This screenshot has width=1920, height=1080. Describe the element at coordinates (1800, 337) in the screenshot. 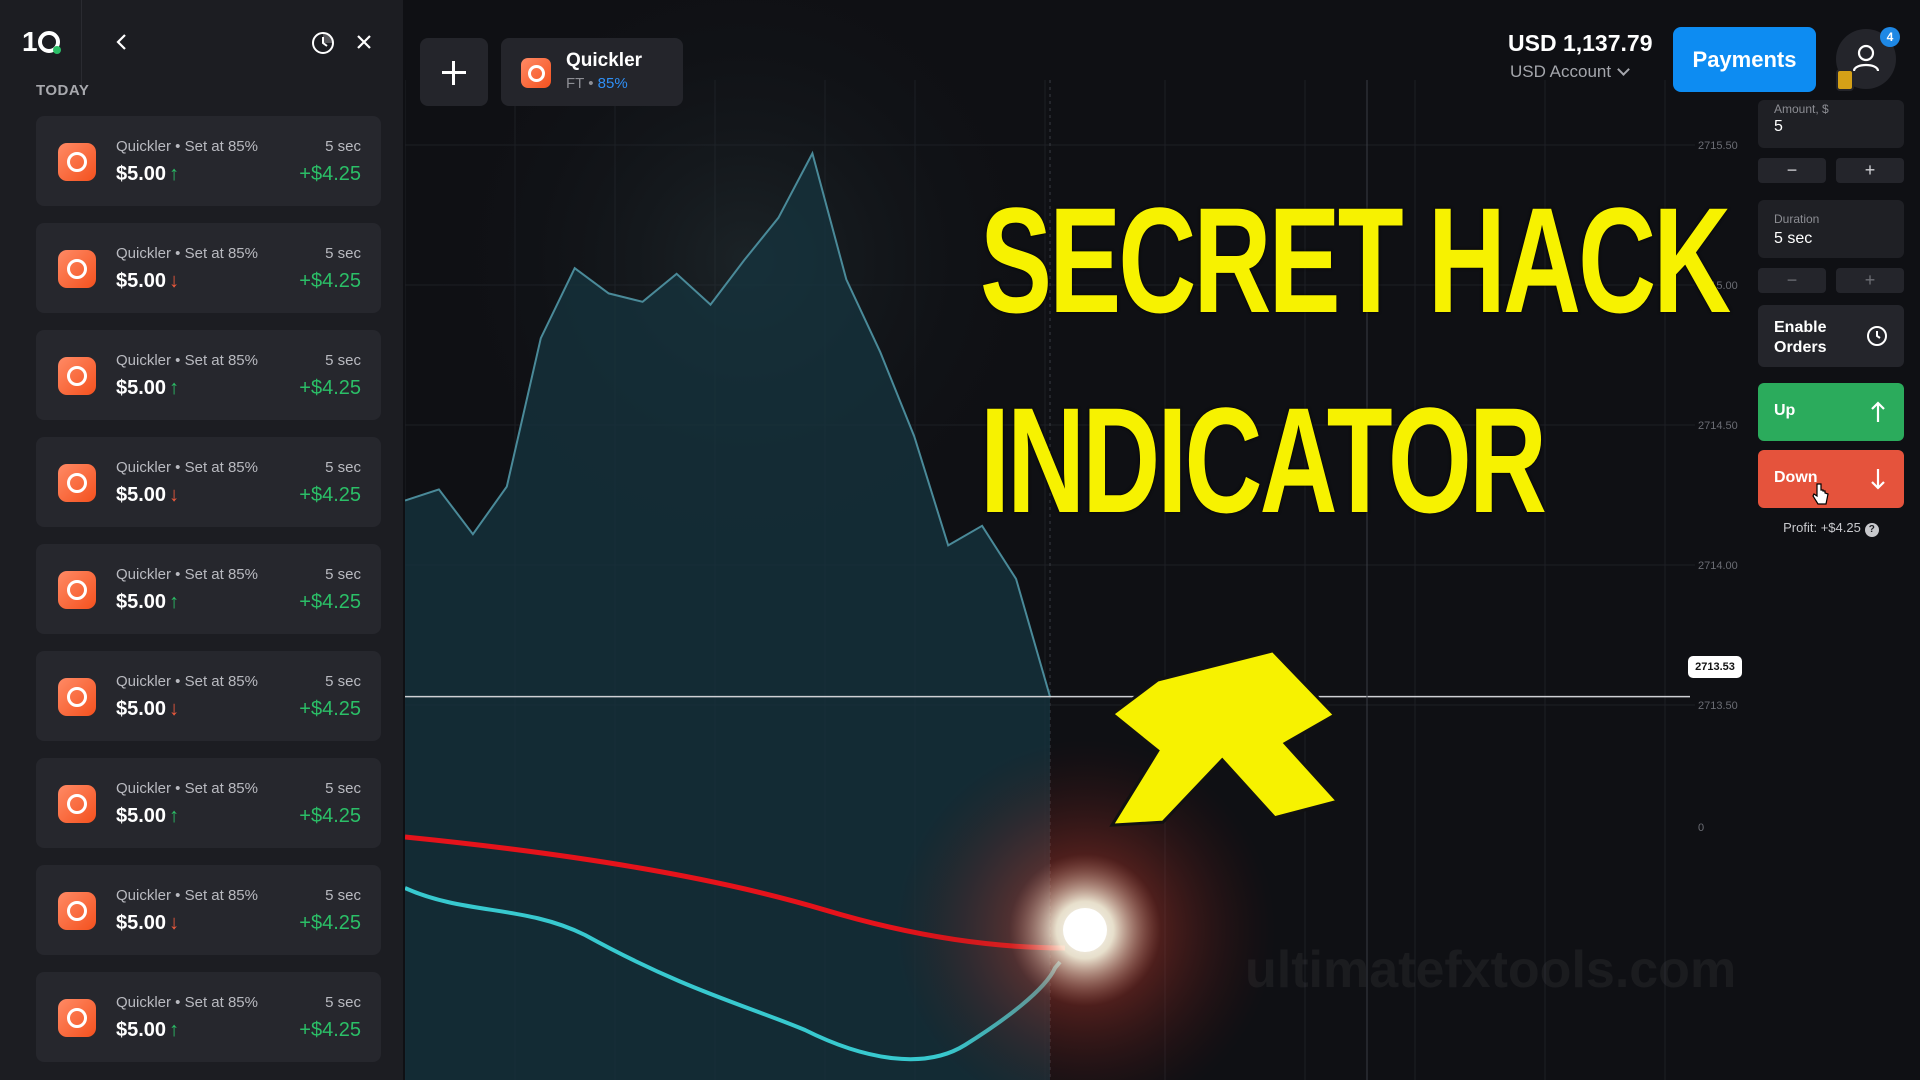

I see `enable-orders-label: Enable Orders` at that location.